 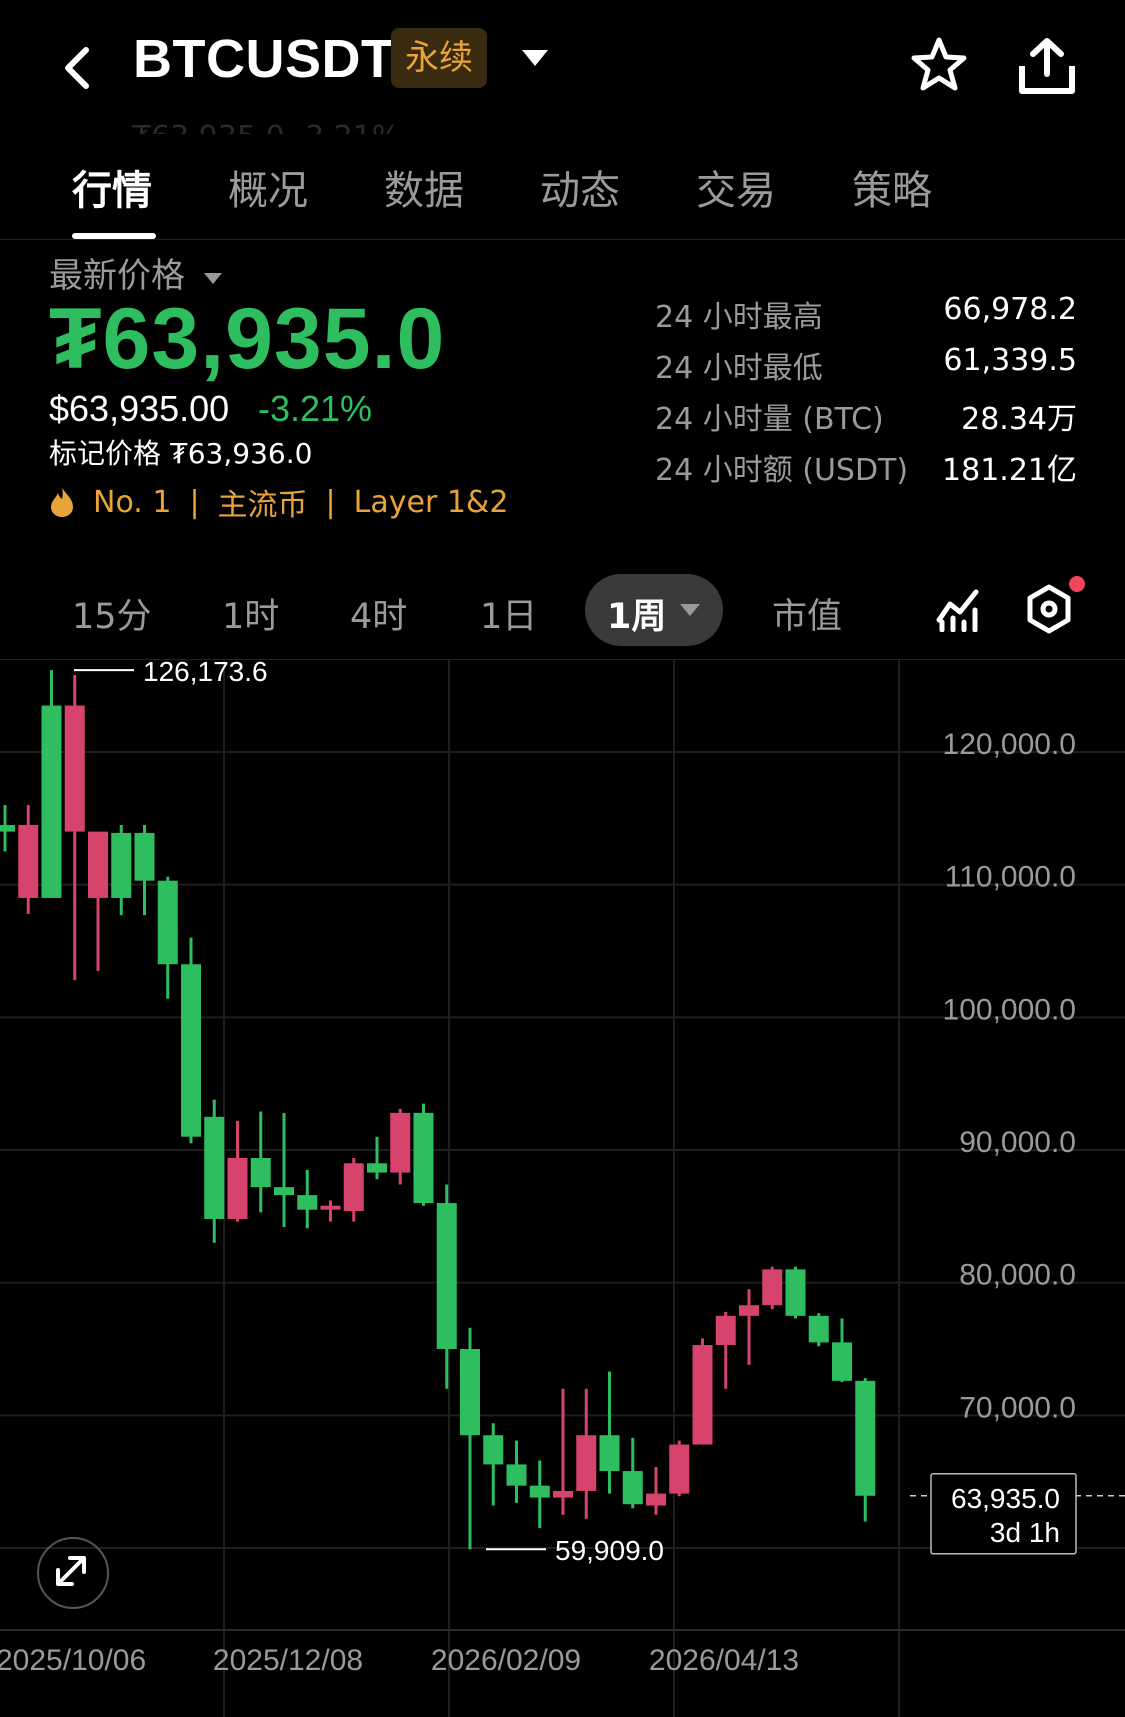 I want to click on timeframe-4h: 4时, so click(x=378, y=613).